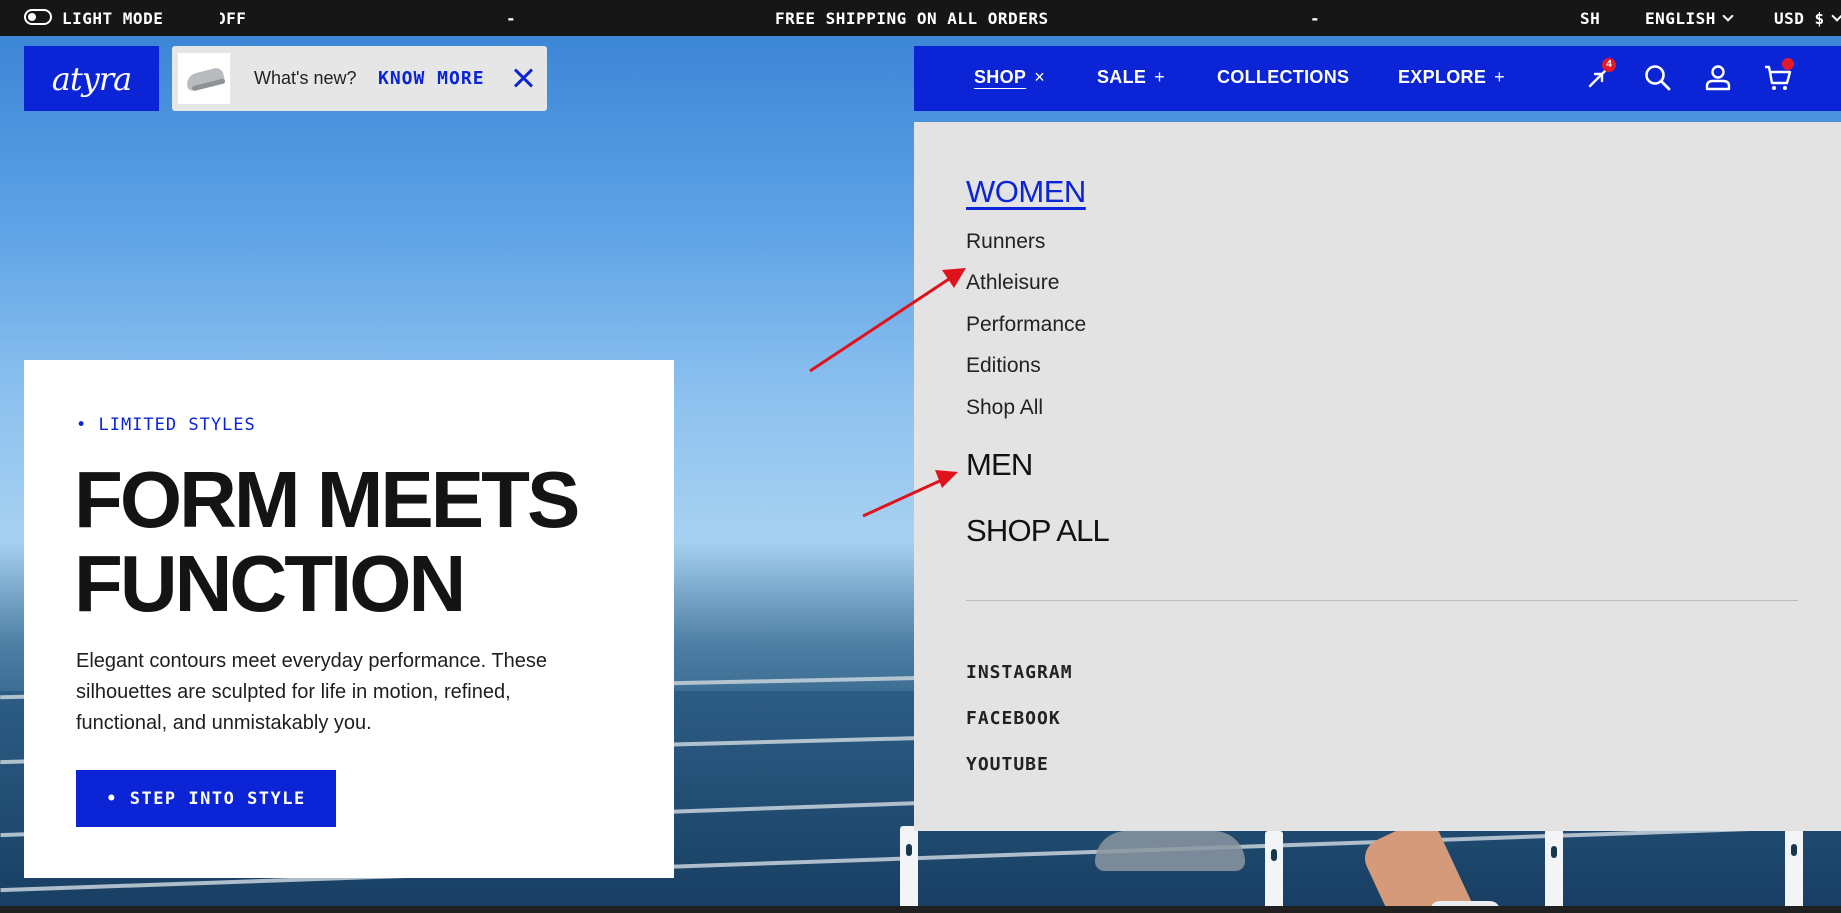  Describe the element at coordinates (1013, 718) in the screenshot. I see `social-link-facebook: FACEBOOK` at that location.